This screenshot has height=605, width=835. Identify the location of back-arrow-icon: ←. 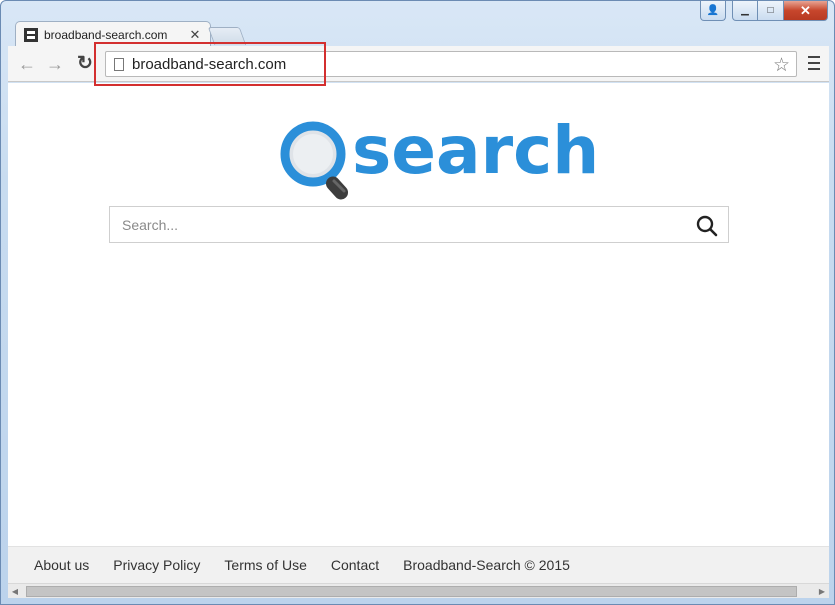
(27, 64).